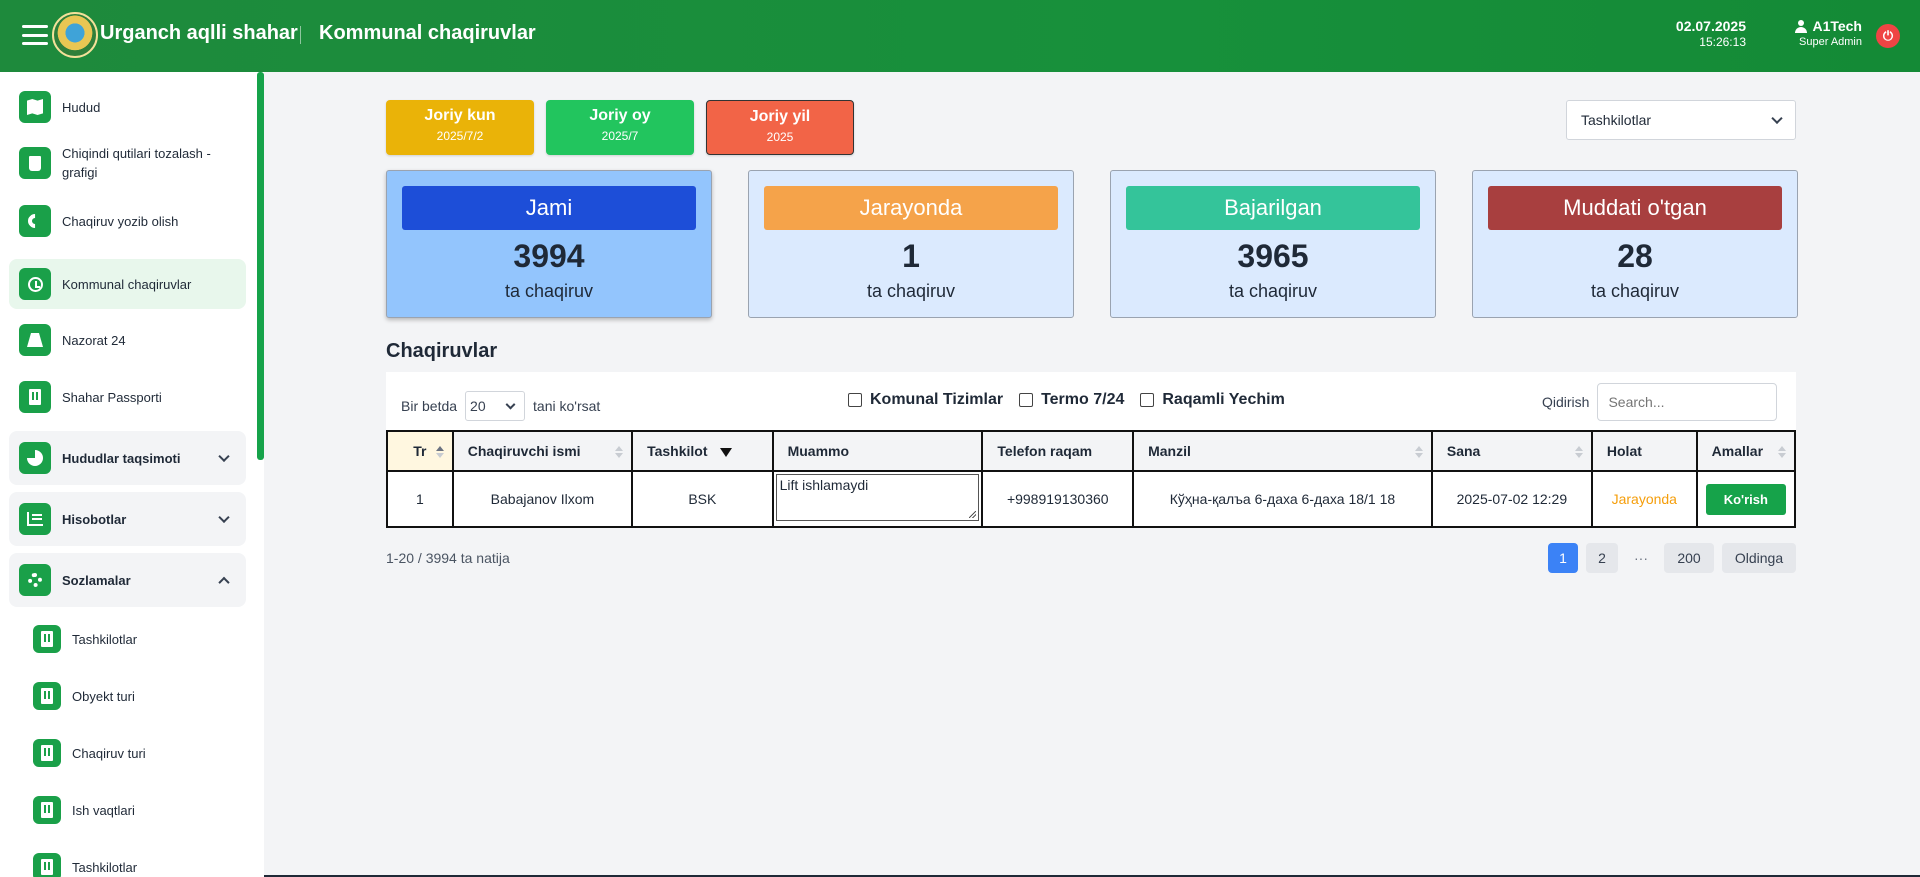  What do you see at coordinates (1710, 26) in the screenshot?
I see `header-date: 02.07.2025` at bounding box center [1710, 26].